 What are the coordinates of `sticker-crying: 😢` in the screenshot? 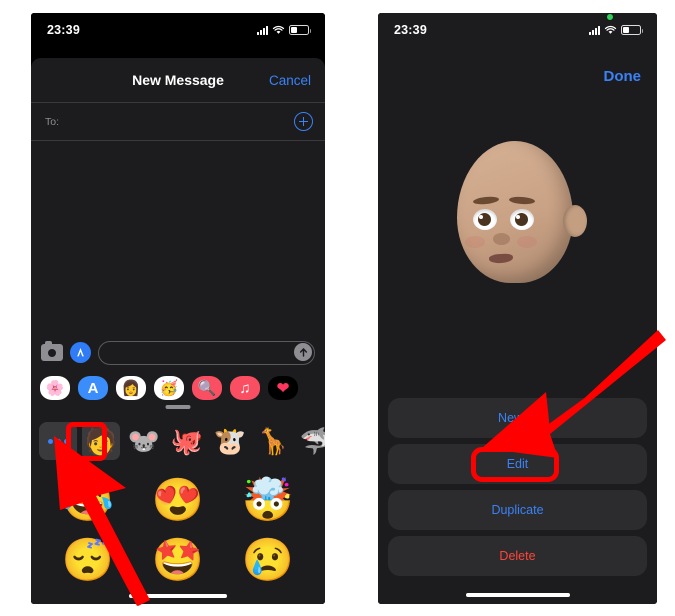 It's located at (268, 560).